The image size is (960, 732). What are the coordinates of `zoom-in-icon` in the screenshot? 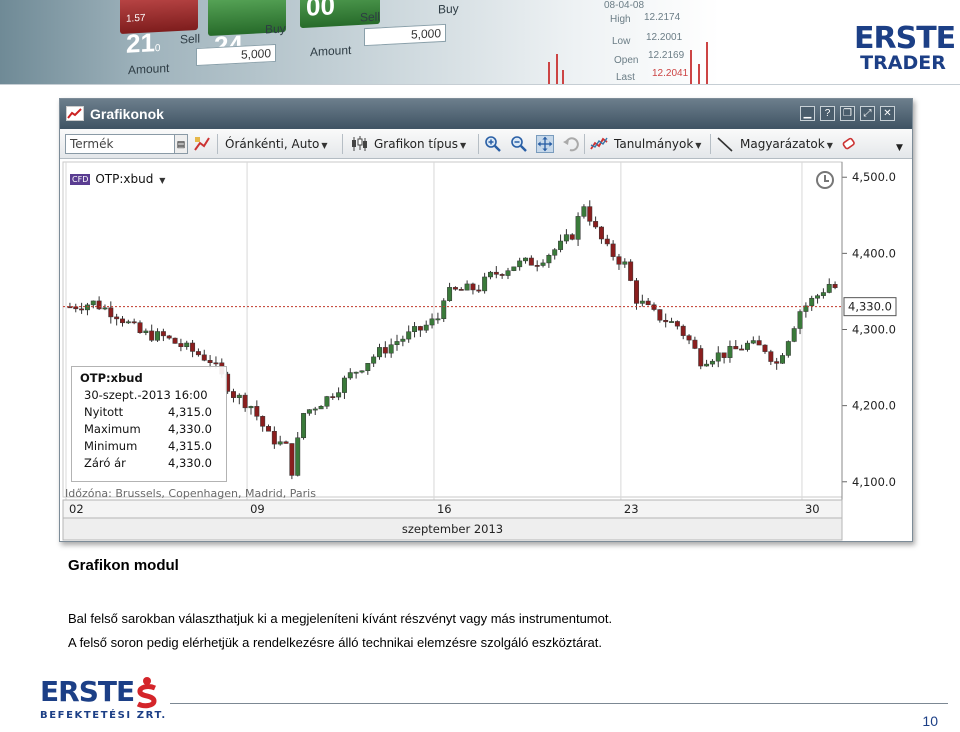 It's located at (493, 144).